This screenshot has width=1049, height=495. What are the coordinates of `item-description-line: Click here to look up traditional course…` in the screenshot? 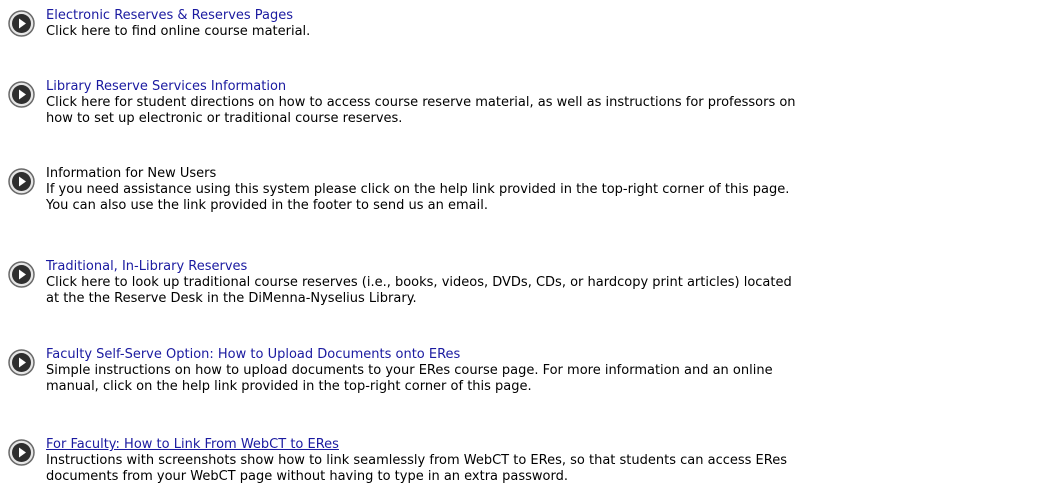 It's located at (419, 282).